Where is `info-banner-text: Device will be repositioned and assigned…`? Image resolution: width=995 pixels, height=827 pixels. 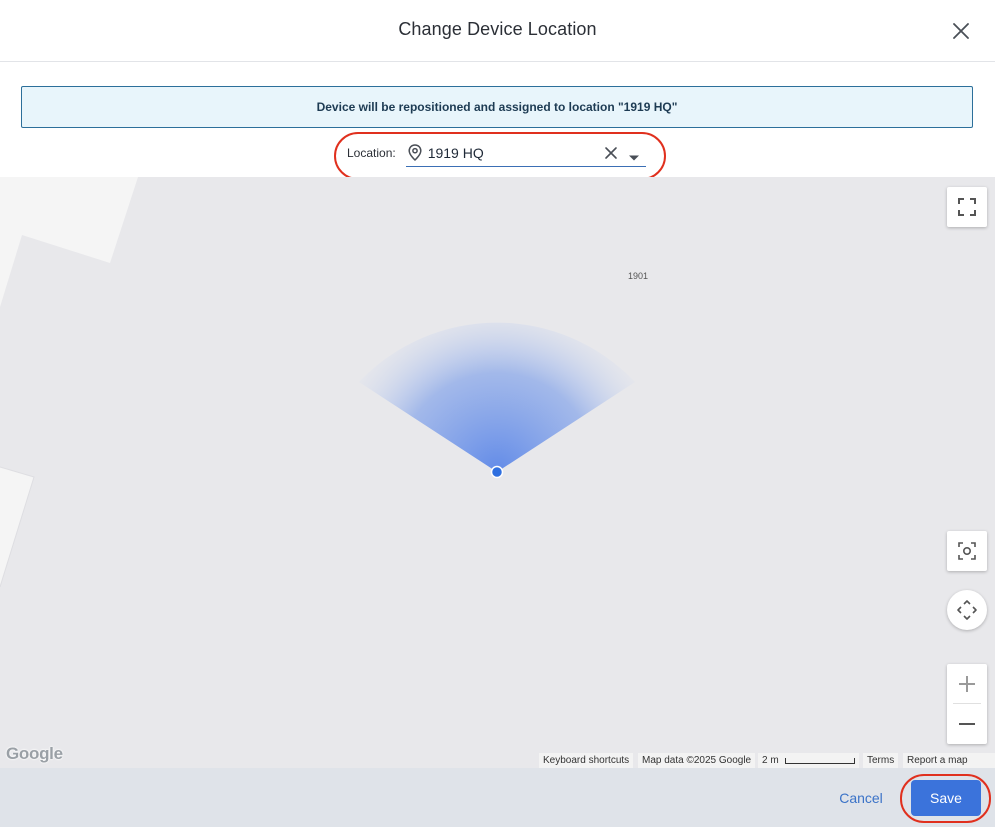 info-banner-text: Device will be repositioned and assigned… is located at coordinates (497, 107).